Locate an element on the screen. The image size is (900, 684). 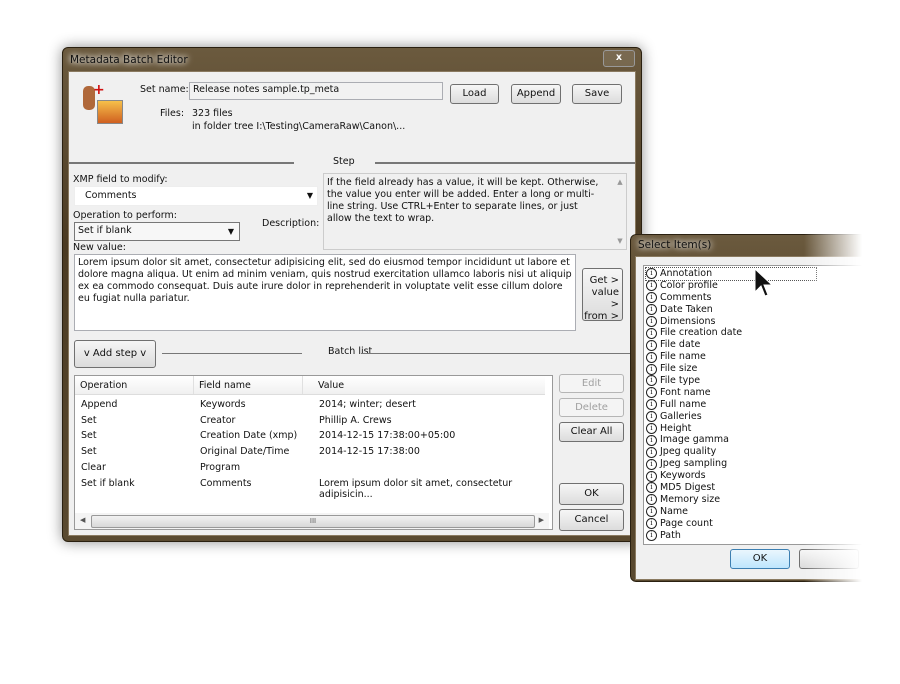
list-item: i File size is located at coordinates (755, 369).